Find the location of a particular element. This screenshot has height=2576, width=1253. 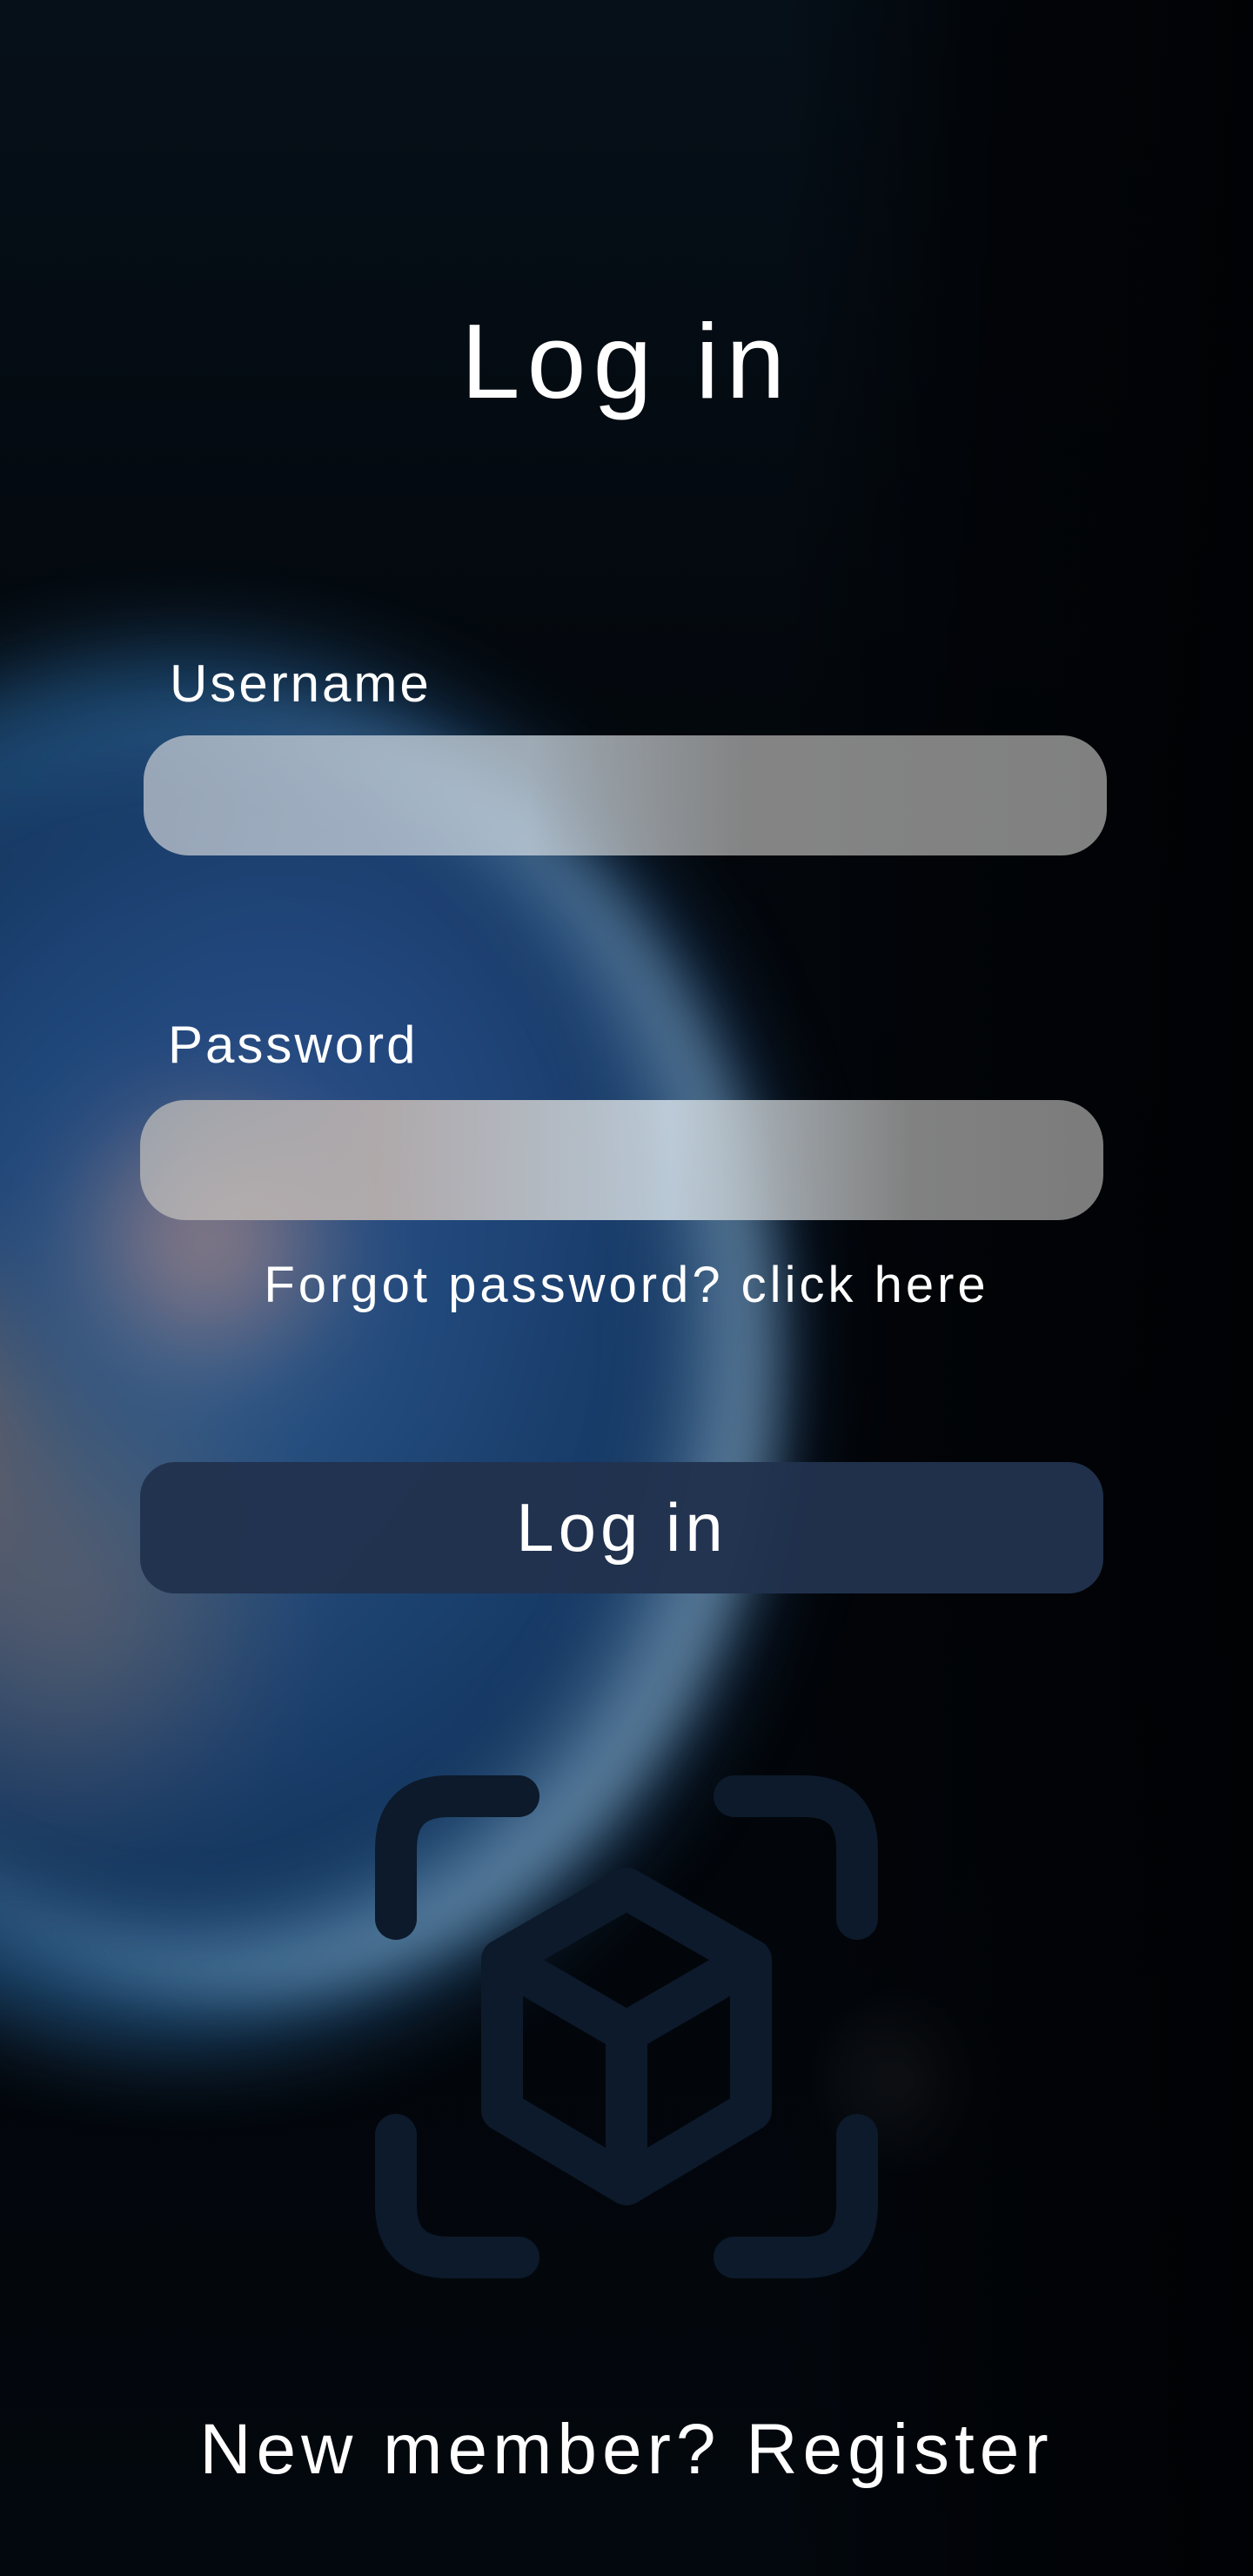

login-button: Log in is located at coordinates (621, 1528).